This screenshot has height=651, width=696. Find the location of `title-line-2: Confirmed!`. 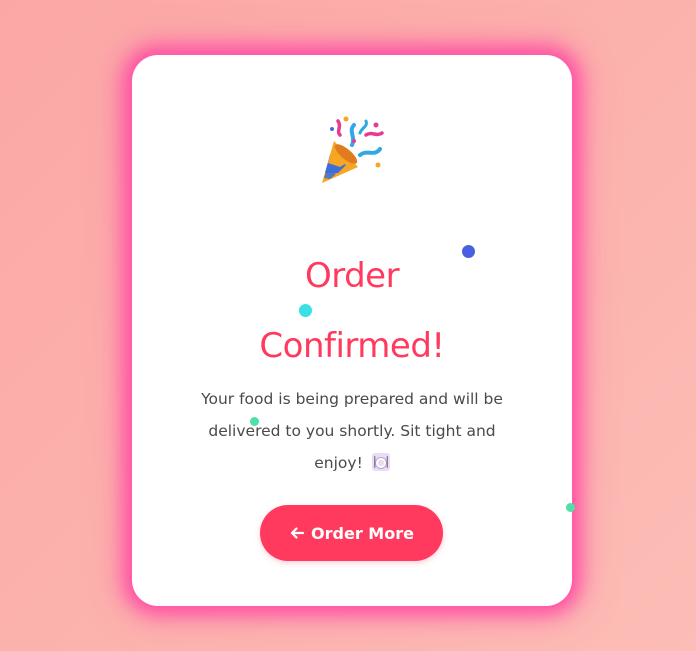

title-line-2: Confirmed! is located at coordinates (352, 346).